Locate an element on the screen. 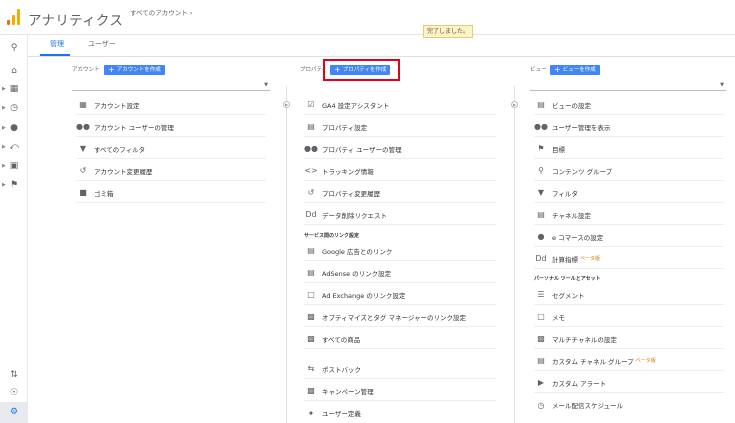 This screenshot has height=423, width=735. megaphone-icon: ▶ is located at coordinates (541, 382).